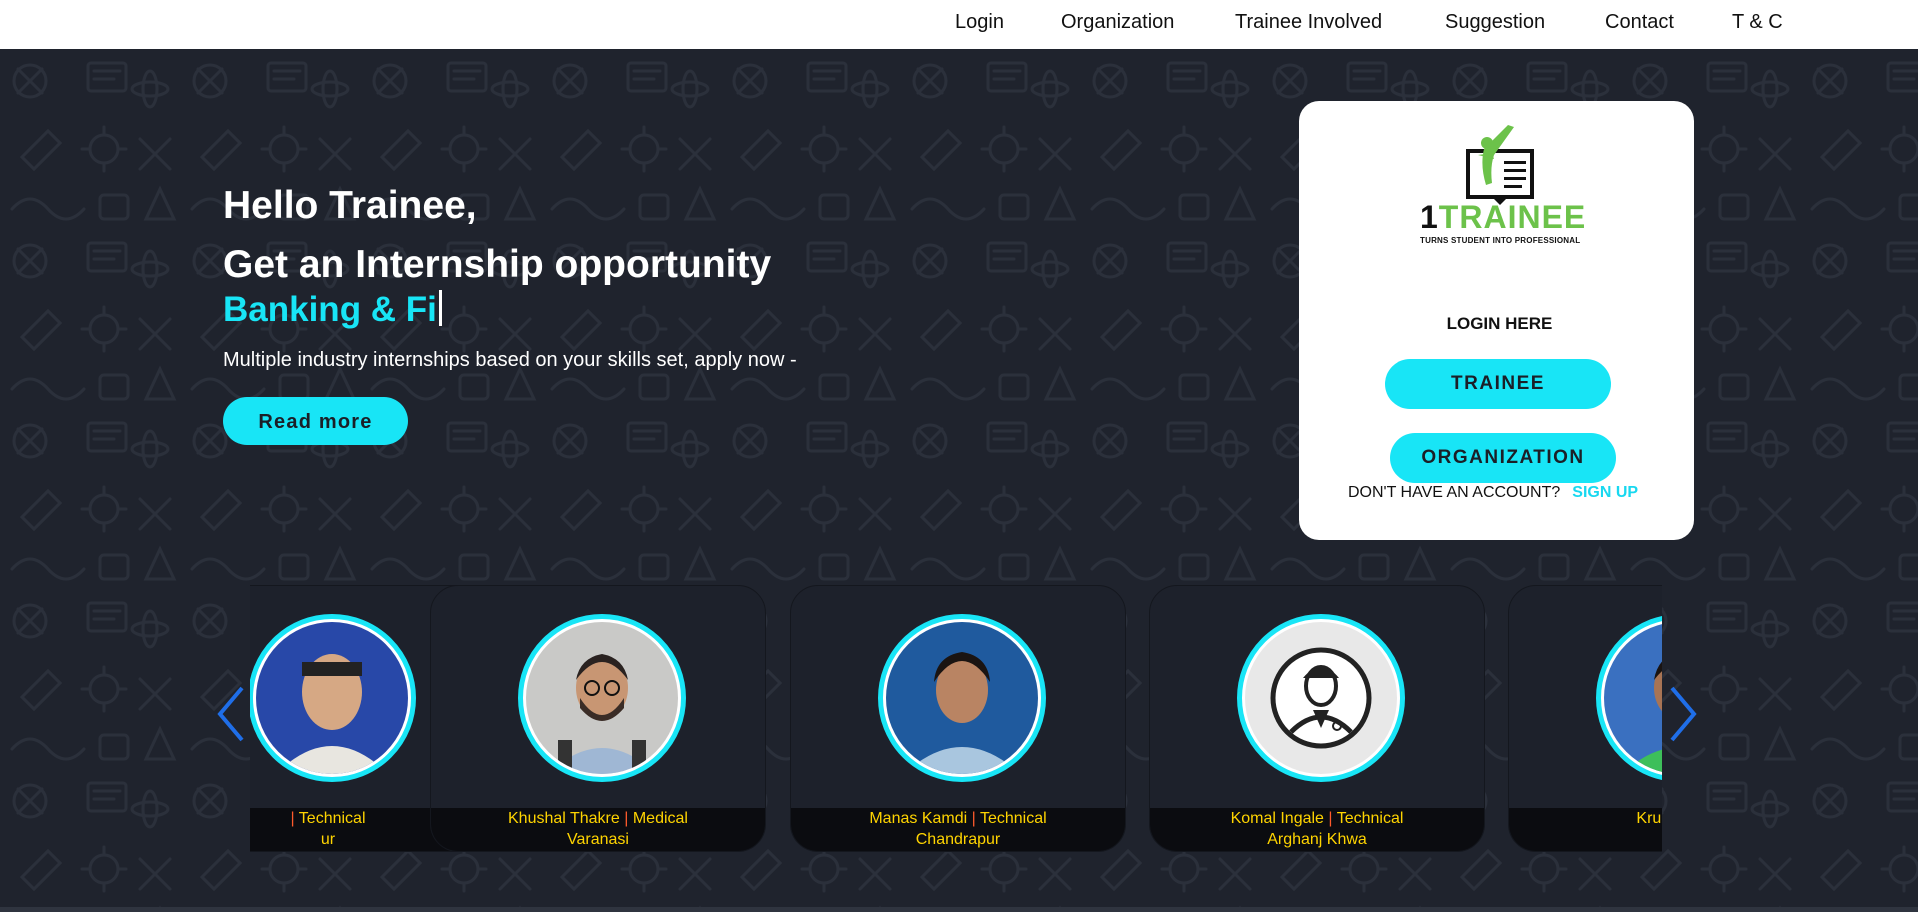 This screenshot has height=912, width=1918. What do you see at coordinates (564, 818) in the screenshot?
I see `trainee-name: Khushal Thakre` at bounding box center [564, 818].